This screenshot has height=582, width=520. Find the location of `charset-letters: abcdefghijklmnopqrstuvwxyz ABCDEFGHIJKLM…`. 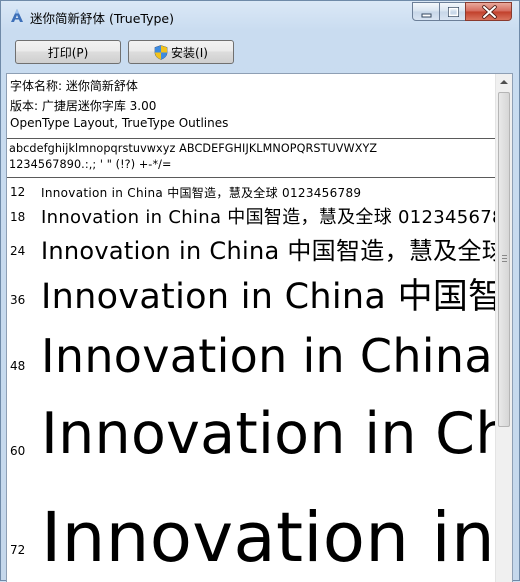

charset-letters: abcdefghijklmnopqrstuvwxyz ABCDEFGHIJKLM… is located at coordinates (193, 148).